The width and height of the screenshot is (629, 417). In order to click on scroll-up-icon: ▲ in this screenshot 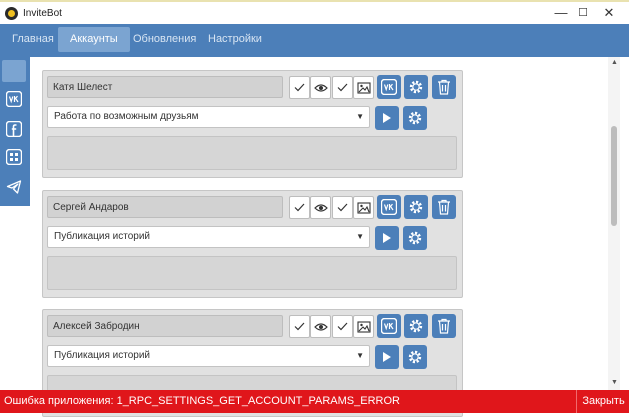, I will do `click(614, 62)`.